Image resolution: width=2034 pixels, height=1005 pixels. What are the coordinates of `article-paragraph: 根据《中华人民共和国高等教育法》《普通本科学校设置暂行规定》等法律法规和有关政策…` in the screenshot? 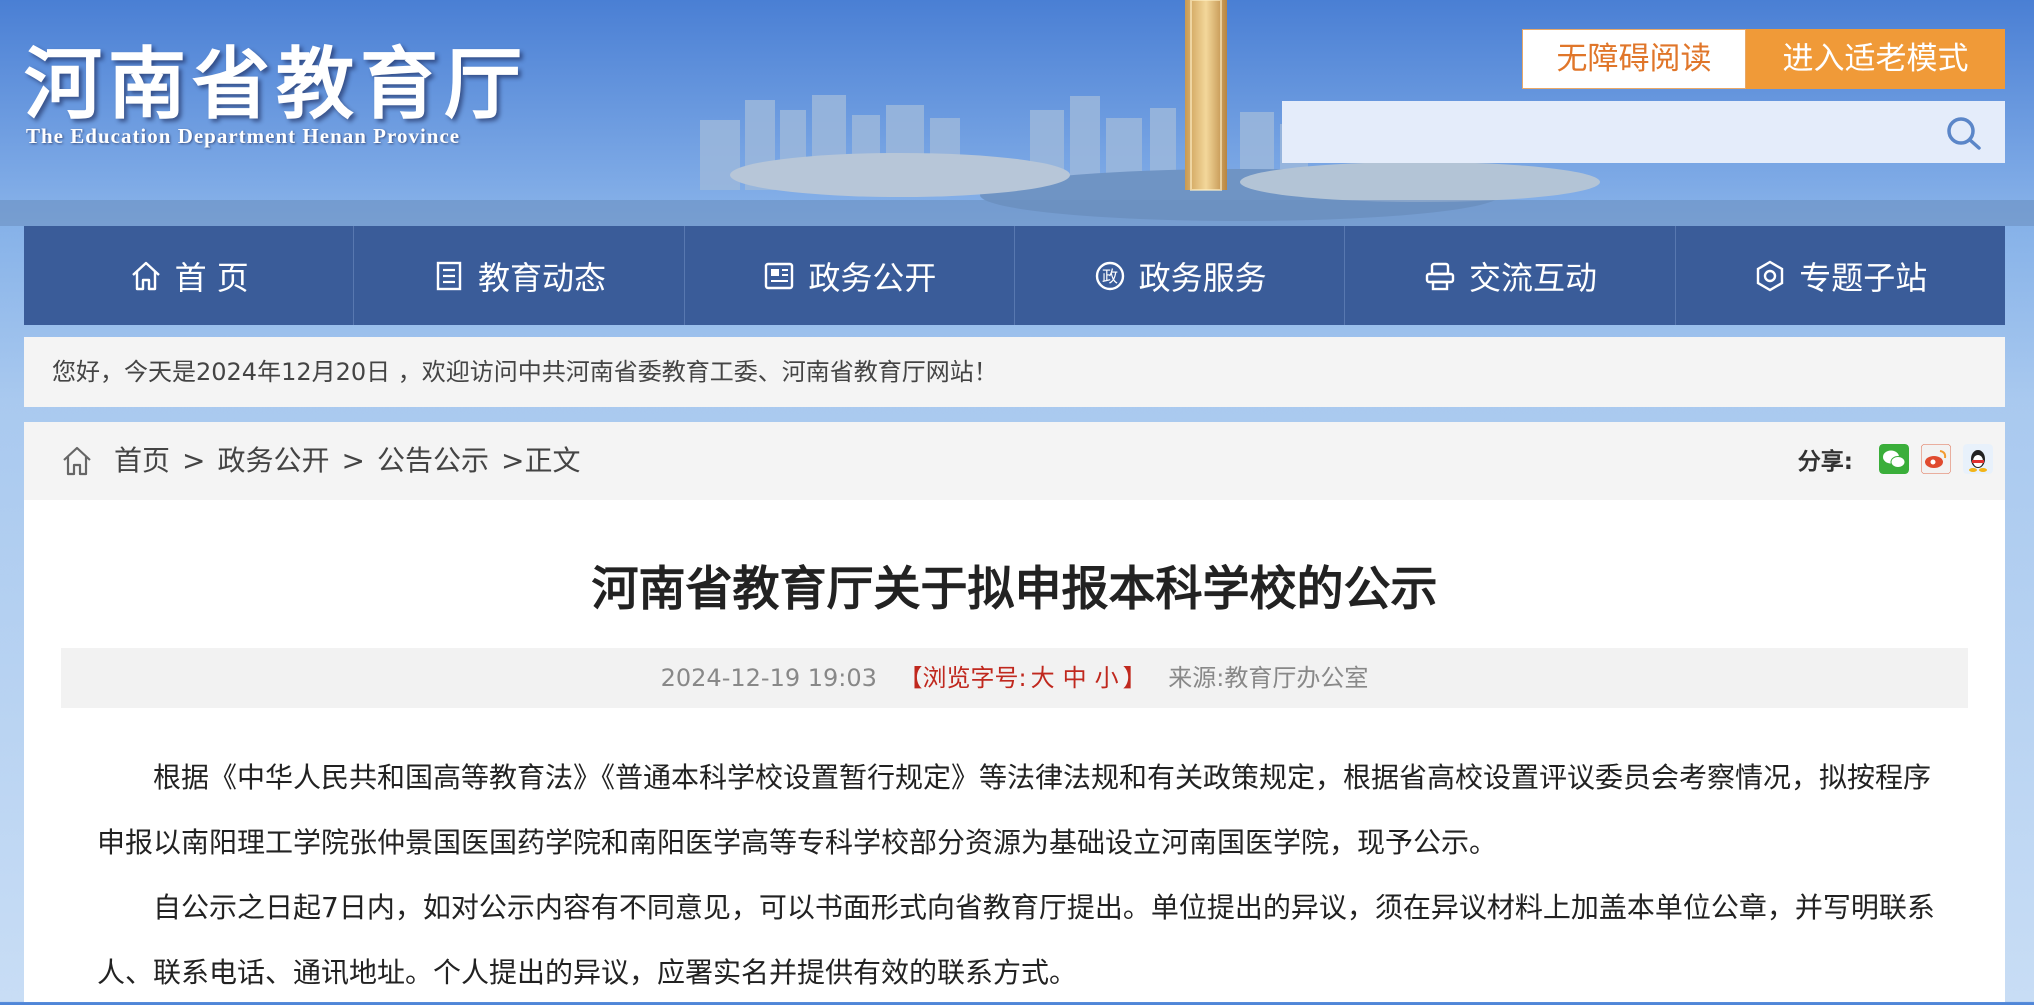 It's located at (1014, 810).